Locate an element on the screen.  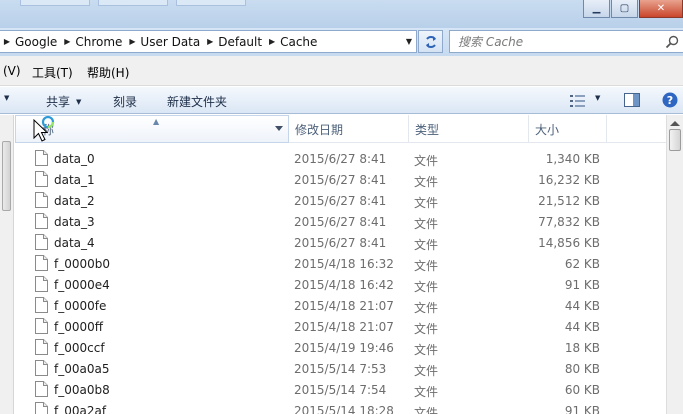
file-name: f_000ccf is located at coordinates (79, 348).